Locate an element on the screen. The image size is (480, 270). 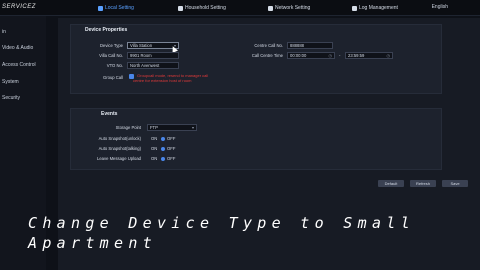
tab-local-setting: Local Setting is located at coordinates (116, 8).